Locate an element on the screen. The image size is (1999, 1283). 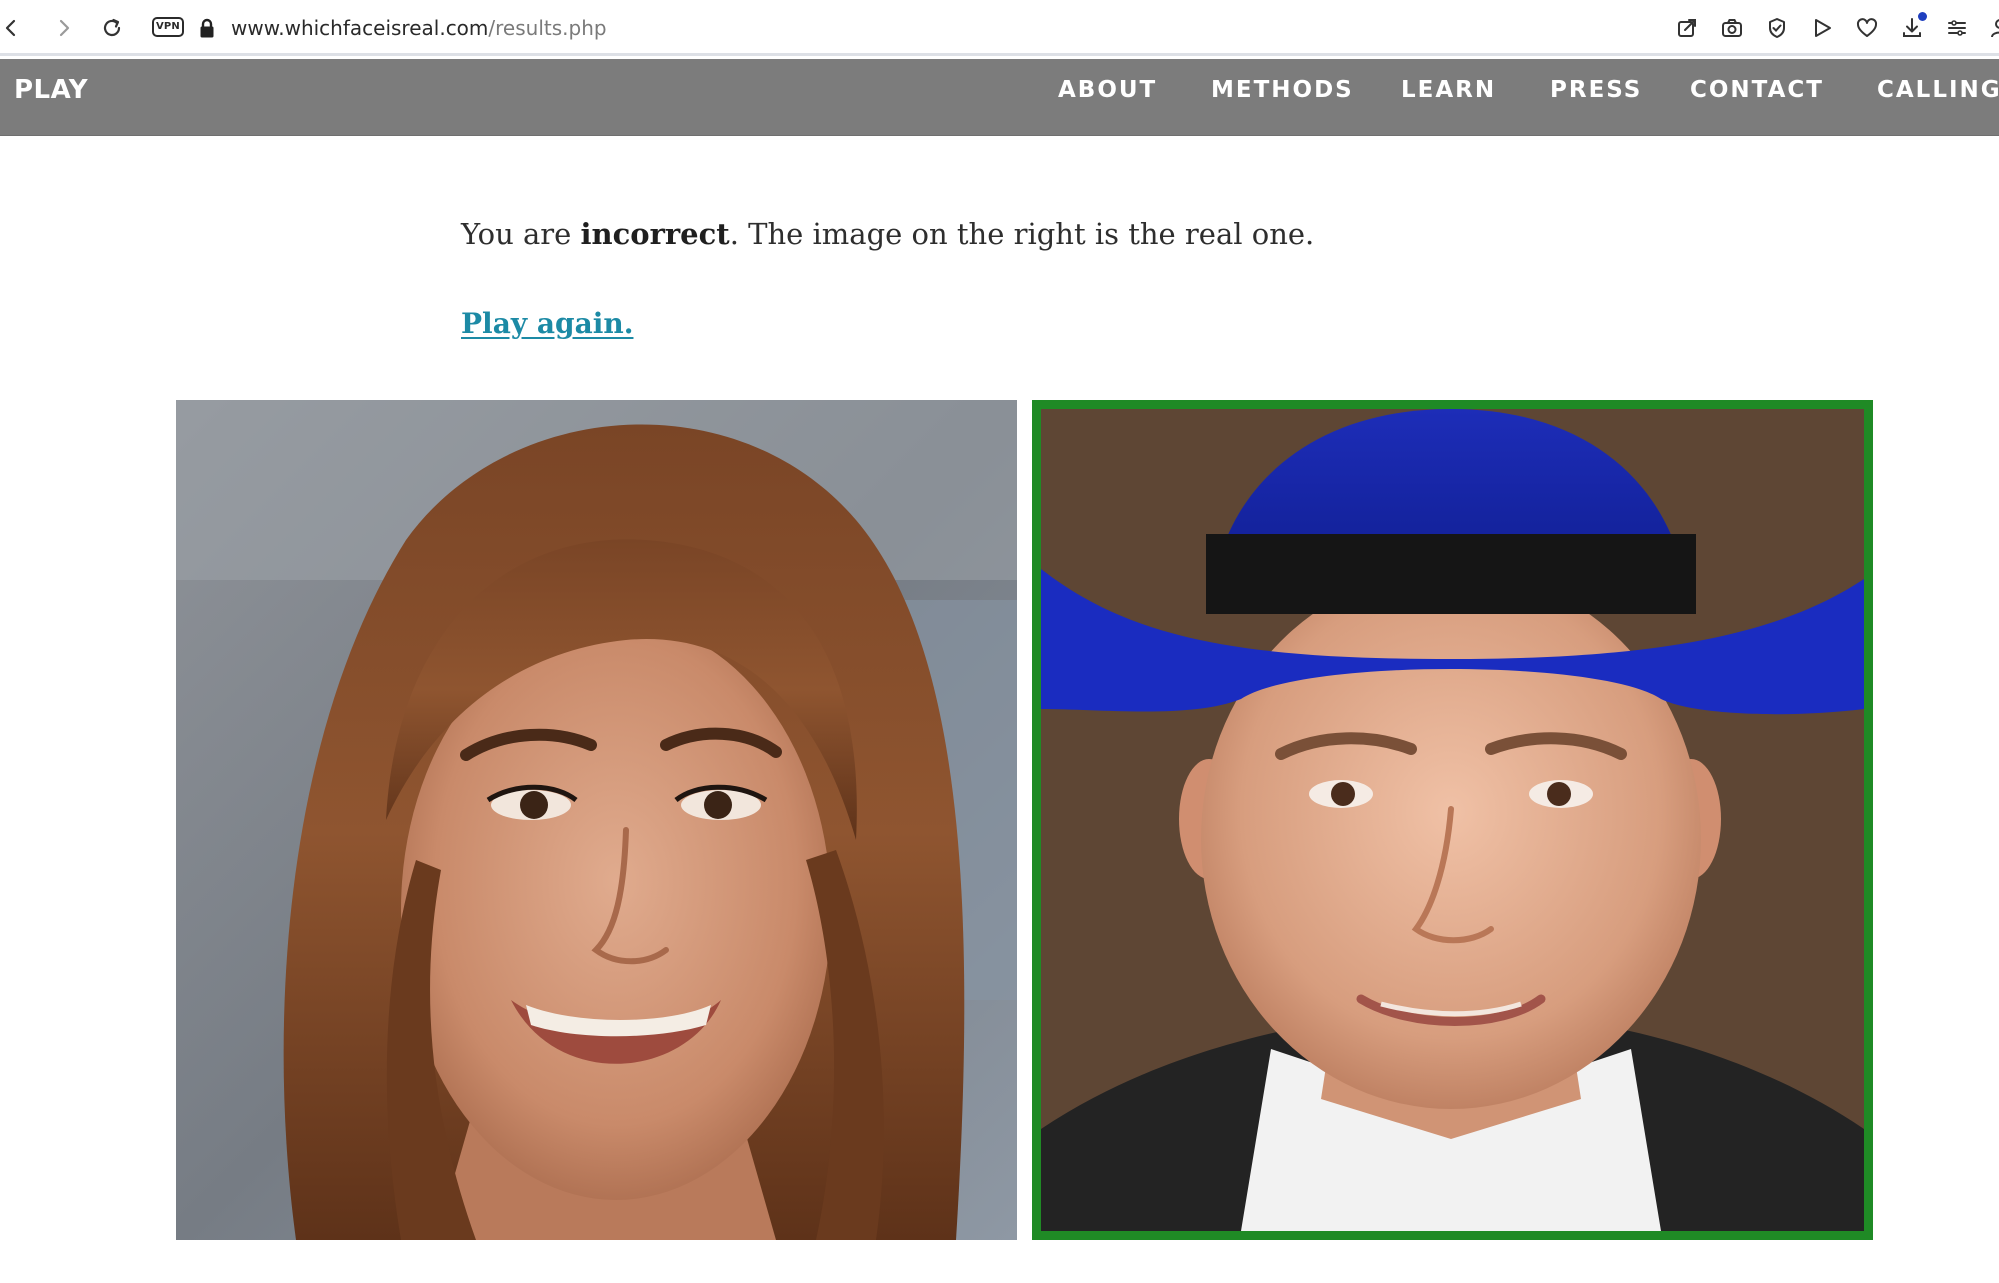
nav-contact: CONTACT is located at coordinates (1757, 90).